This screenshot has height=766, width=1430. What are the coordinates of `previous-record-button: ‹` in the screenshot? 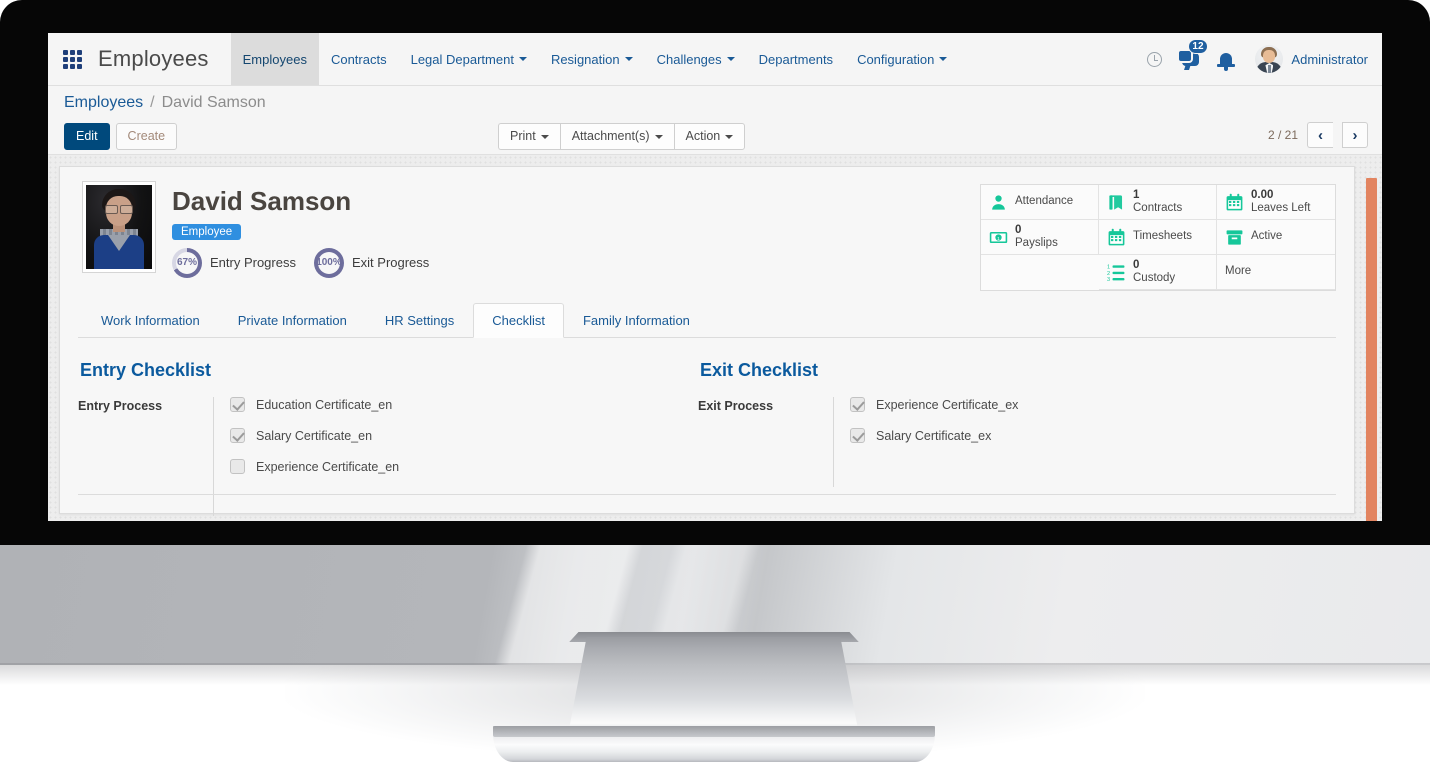 It's located at (1320, 135).